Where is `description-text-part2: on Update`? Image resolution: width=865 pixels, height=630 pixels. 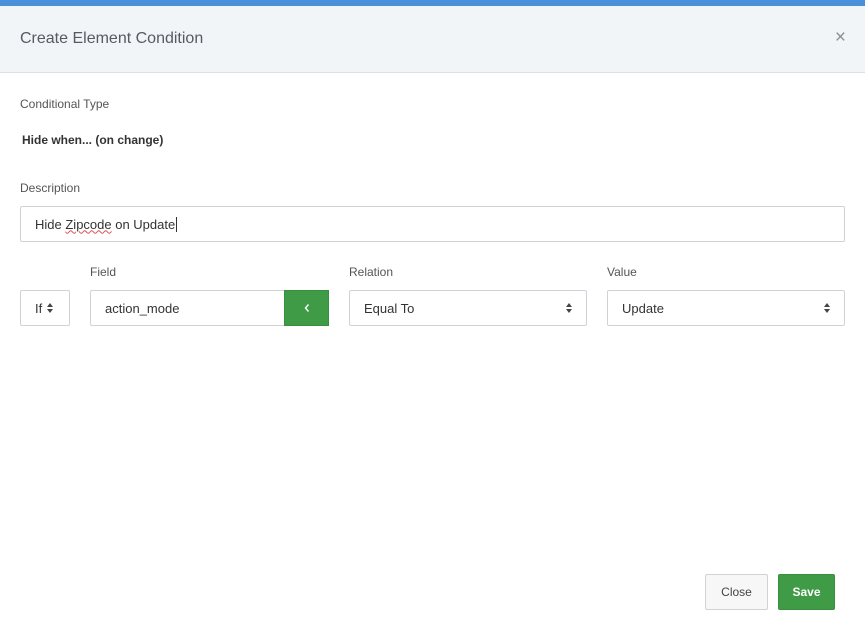 description-text-part2: on Update is located at coordinates (143, 224).